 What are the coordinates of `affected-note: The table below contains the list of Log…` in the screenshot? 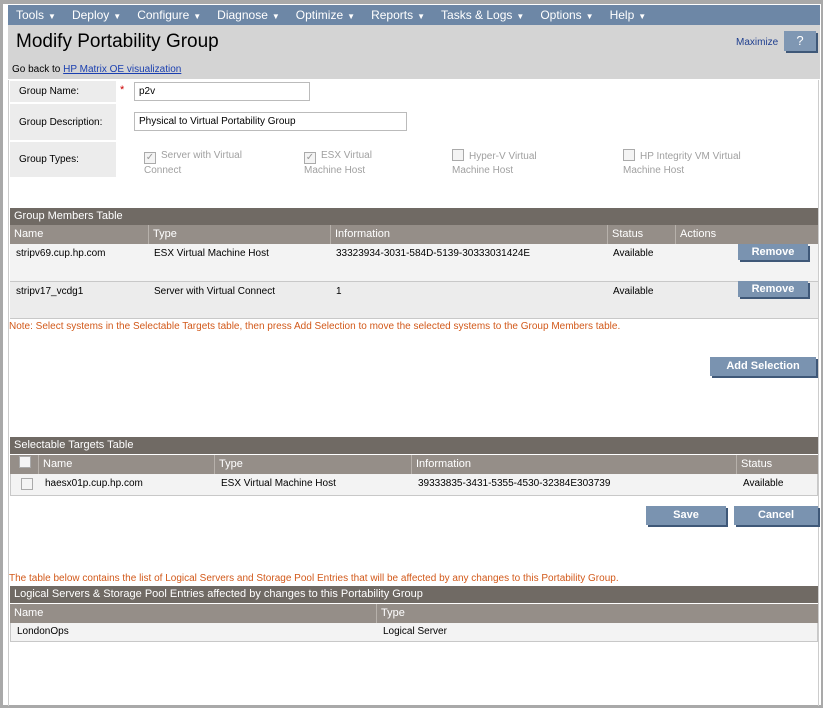 It's located at (314, 578).